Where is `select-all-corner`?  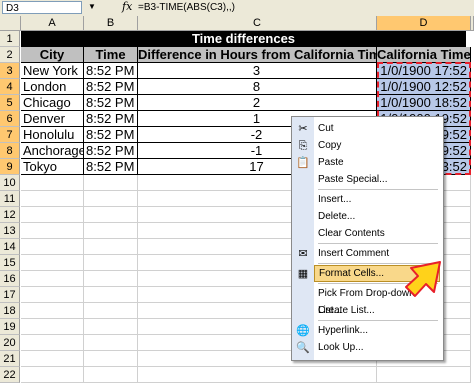 select-all-corner is located at coordinates (10, 23).